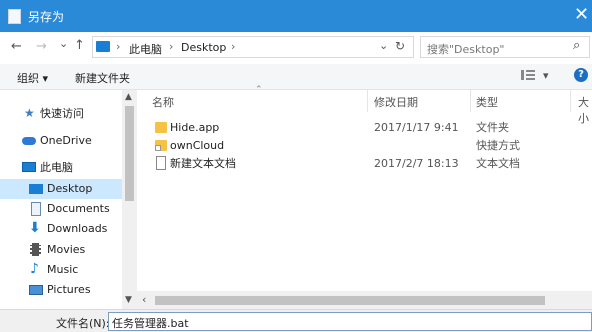 This screenshot has width=592, height=332. Describe the element at coordinates (61, 250) in the screenshot. I see `sidebar-item-movies: Movies` at that location.